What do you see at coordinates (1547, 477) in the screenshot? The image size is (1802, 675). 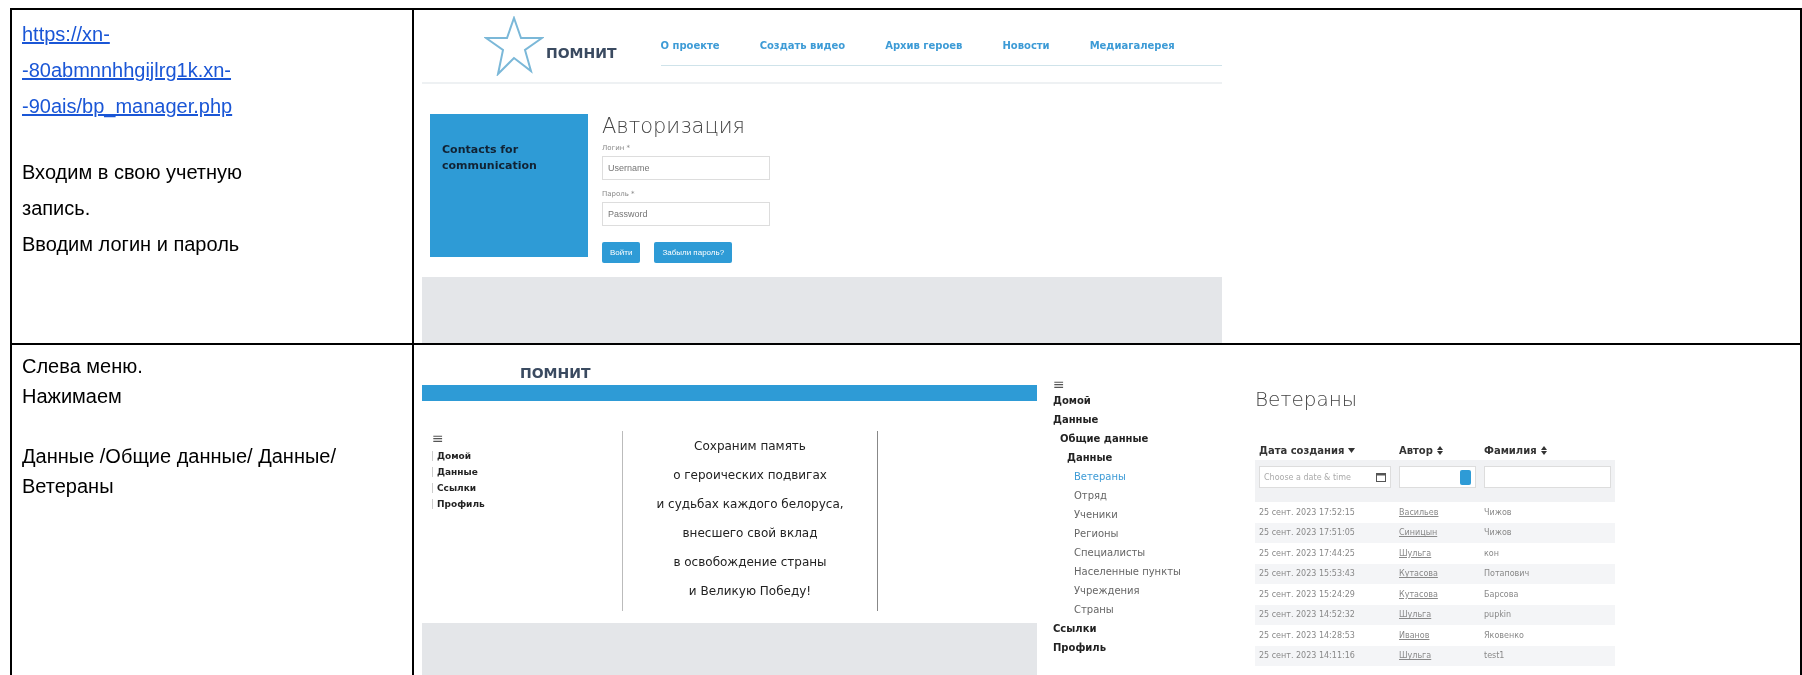 I see `surname-filter-field` at bounding box center [1547, 477].